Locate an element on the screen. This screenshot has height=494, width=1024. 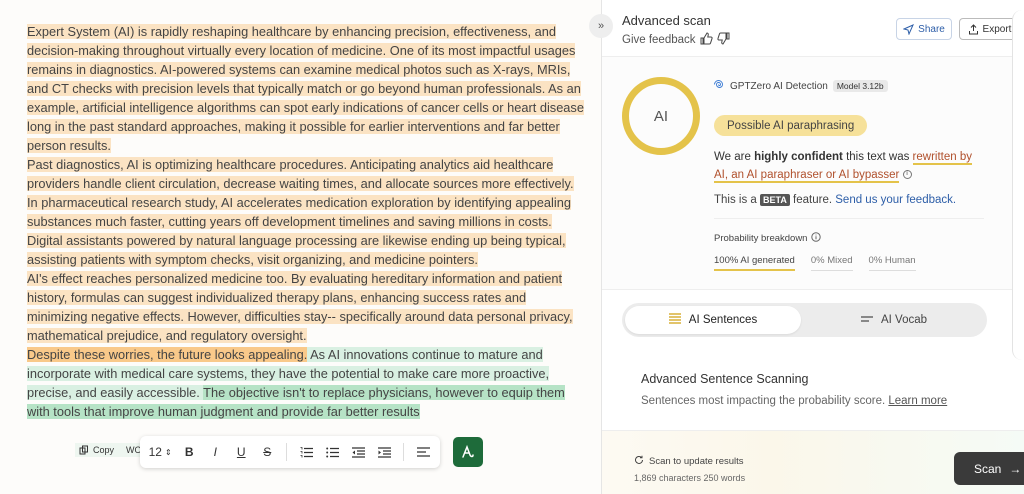
copy-button: Copy WO is located at coordinates (110, 450).